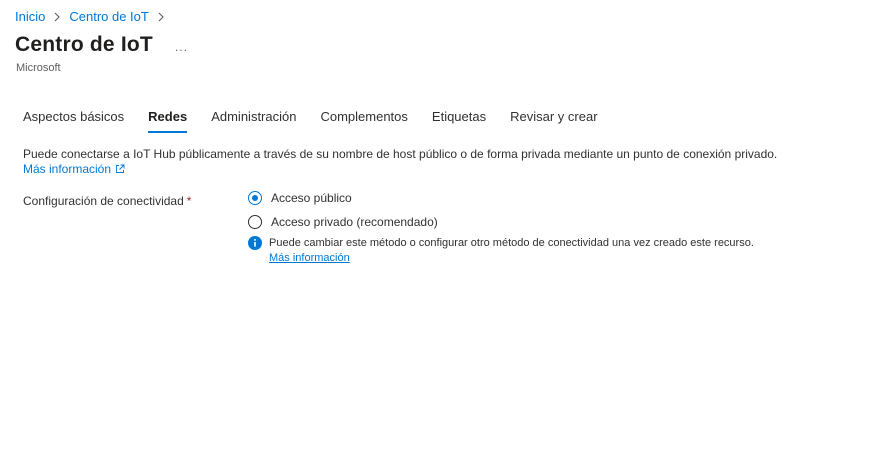  Describe the element at coordinates (309, 258) in the screenshot. I see `info-learn-more-link: Más información` at that location.